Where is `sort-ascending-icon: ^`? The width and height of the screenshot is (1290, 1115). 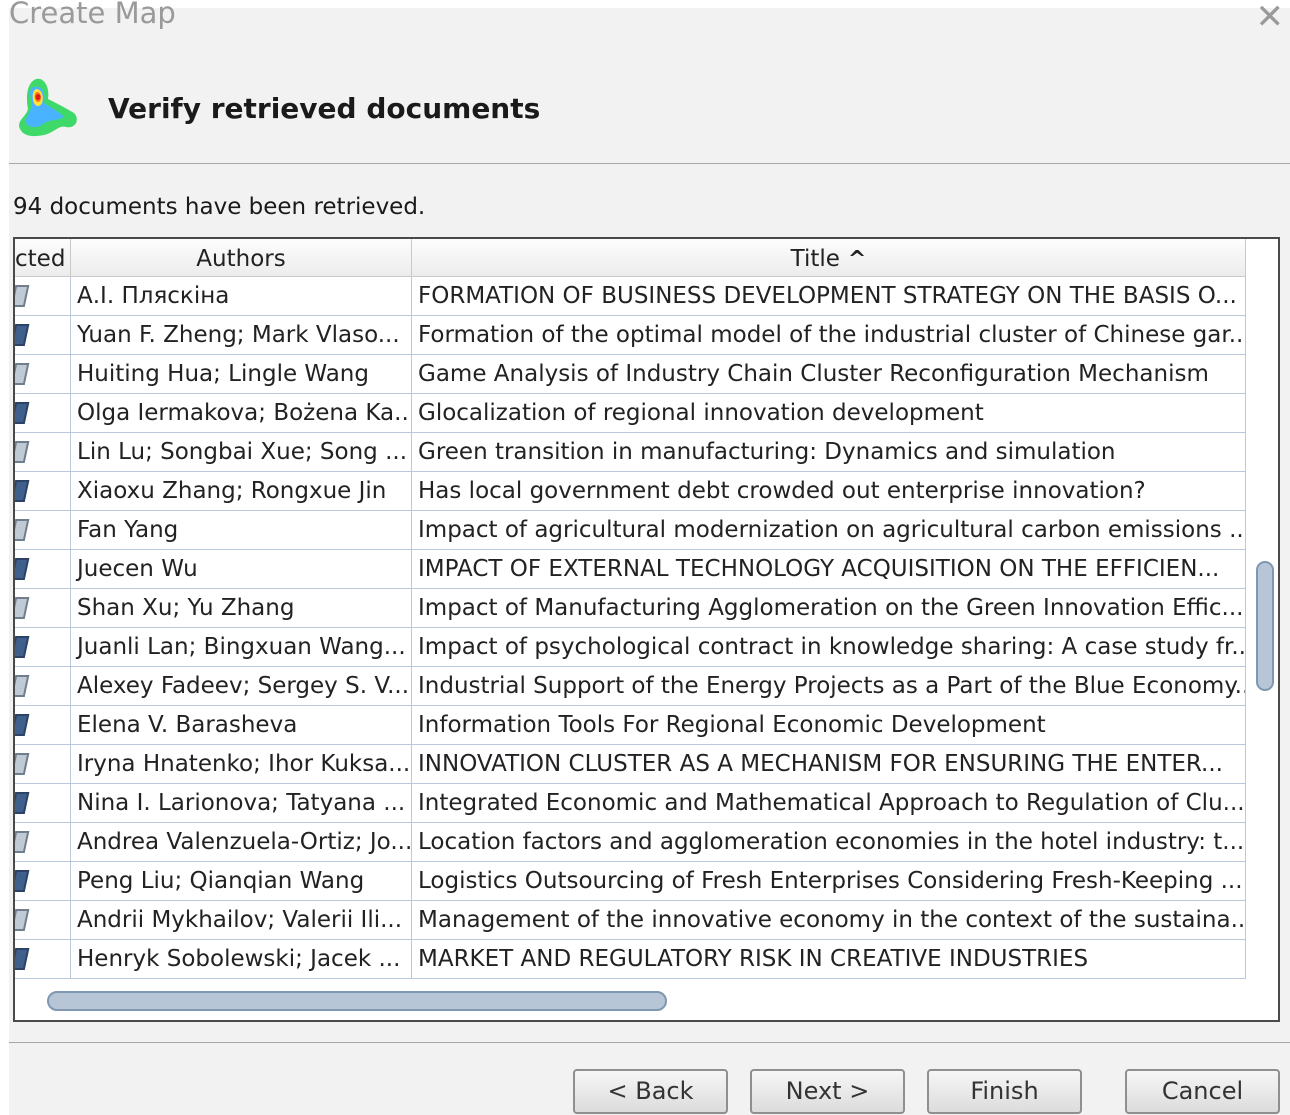 sort-ascending-icon: ^ is located at coordinates (857, 259).